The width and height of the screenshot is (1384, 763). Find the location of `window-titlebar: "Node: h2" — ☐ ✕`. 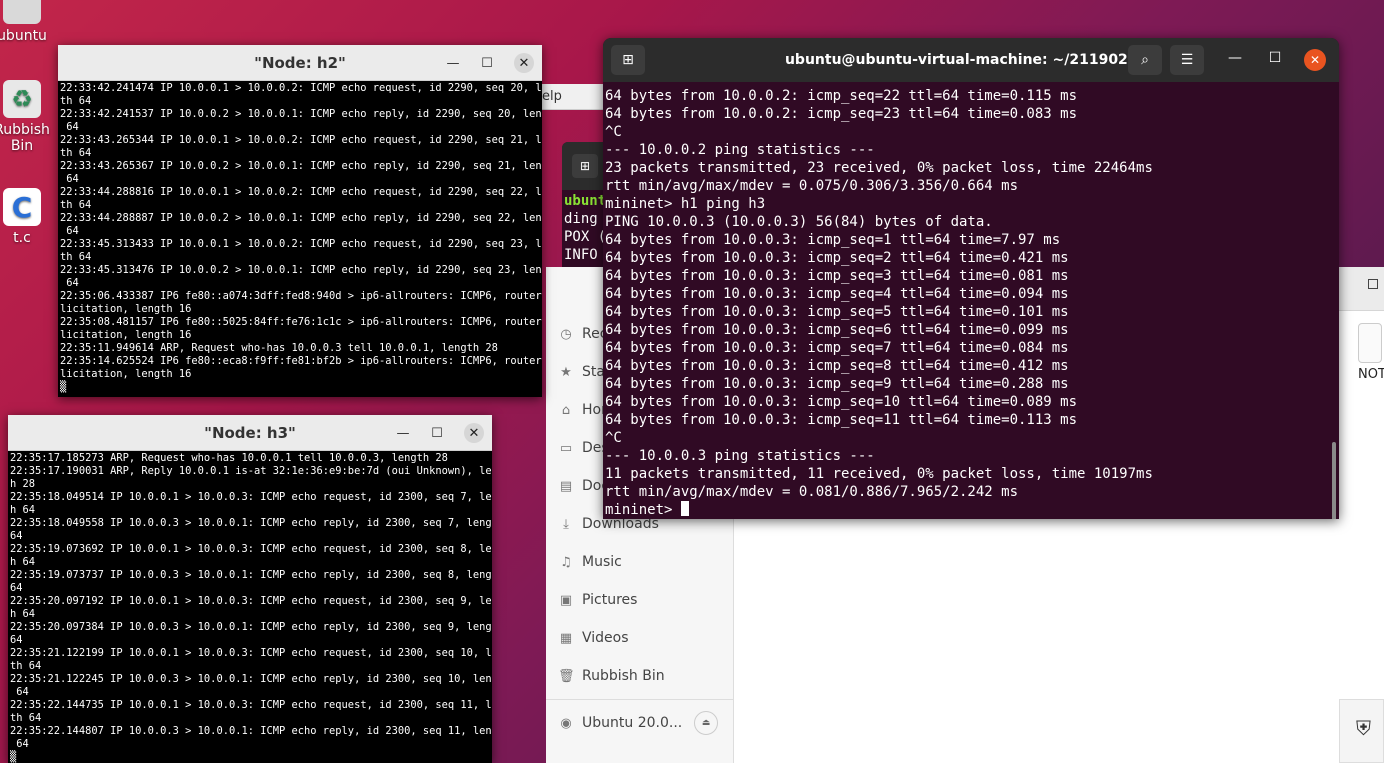

window-titlebar: "Node: h2" — ☐ ✕ is located at coordinates (300, 63).